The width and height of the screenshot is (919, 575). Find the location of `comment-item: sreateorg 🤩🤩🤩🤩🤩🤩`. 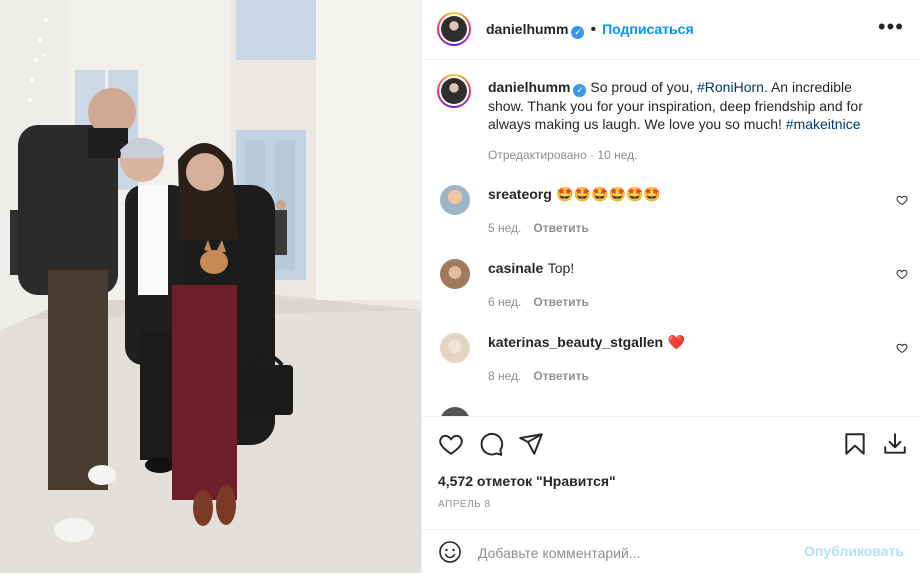

comment-item: sreateorg 🤩🤩🤩🤩🤩🤩 is located at coordinates (574, 195).